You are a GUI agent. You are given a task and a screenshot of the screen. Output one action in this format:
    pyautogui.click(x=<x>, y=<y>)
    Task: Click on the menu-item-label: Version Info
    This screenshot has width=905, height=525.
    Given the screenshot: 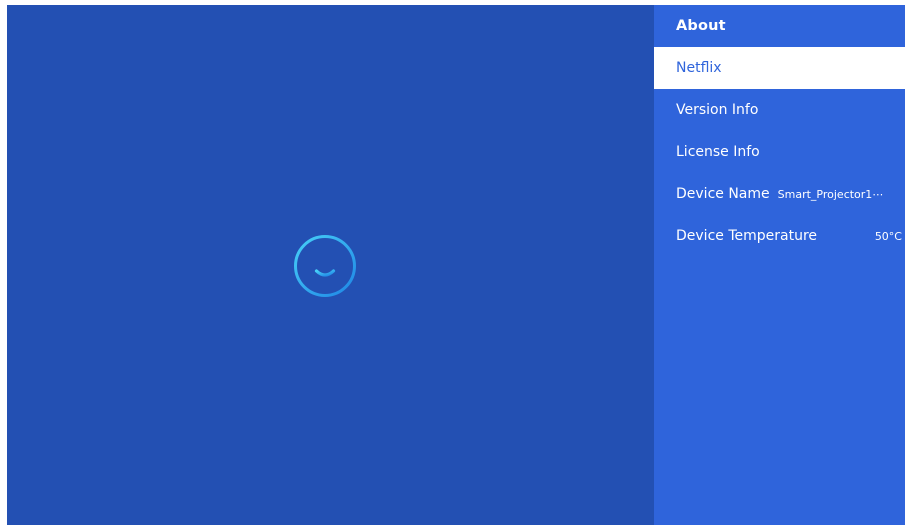 What is the action you would take?
    pyautogui.click(x=717, y=110)
    